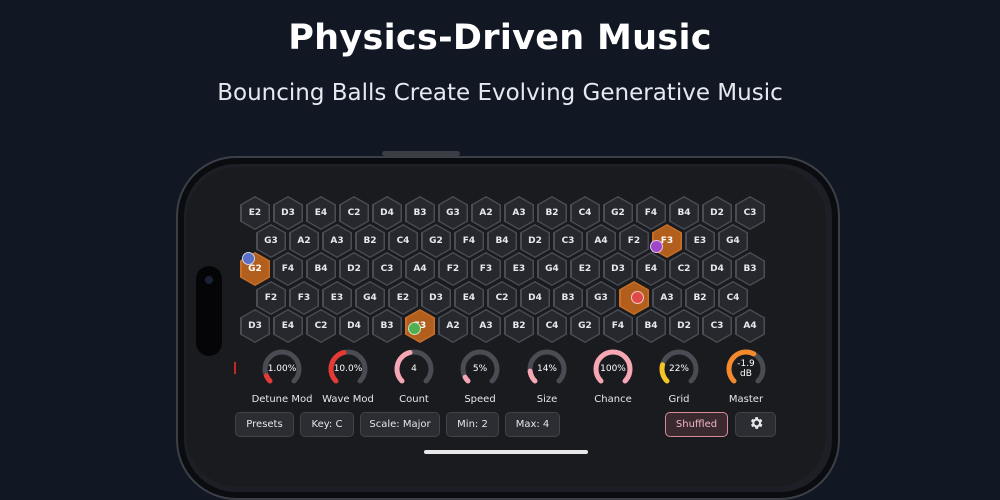  What do you see at coordinates (746, 399) in the screenshot?
I see `knob-label: Master` at bounding box center [746, 399].